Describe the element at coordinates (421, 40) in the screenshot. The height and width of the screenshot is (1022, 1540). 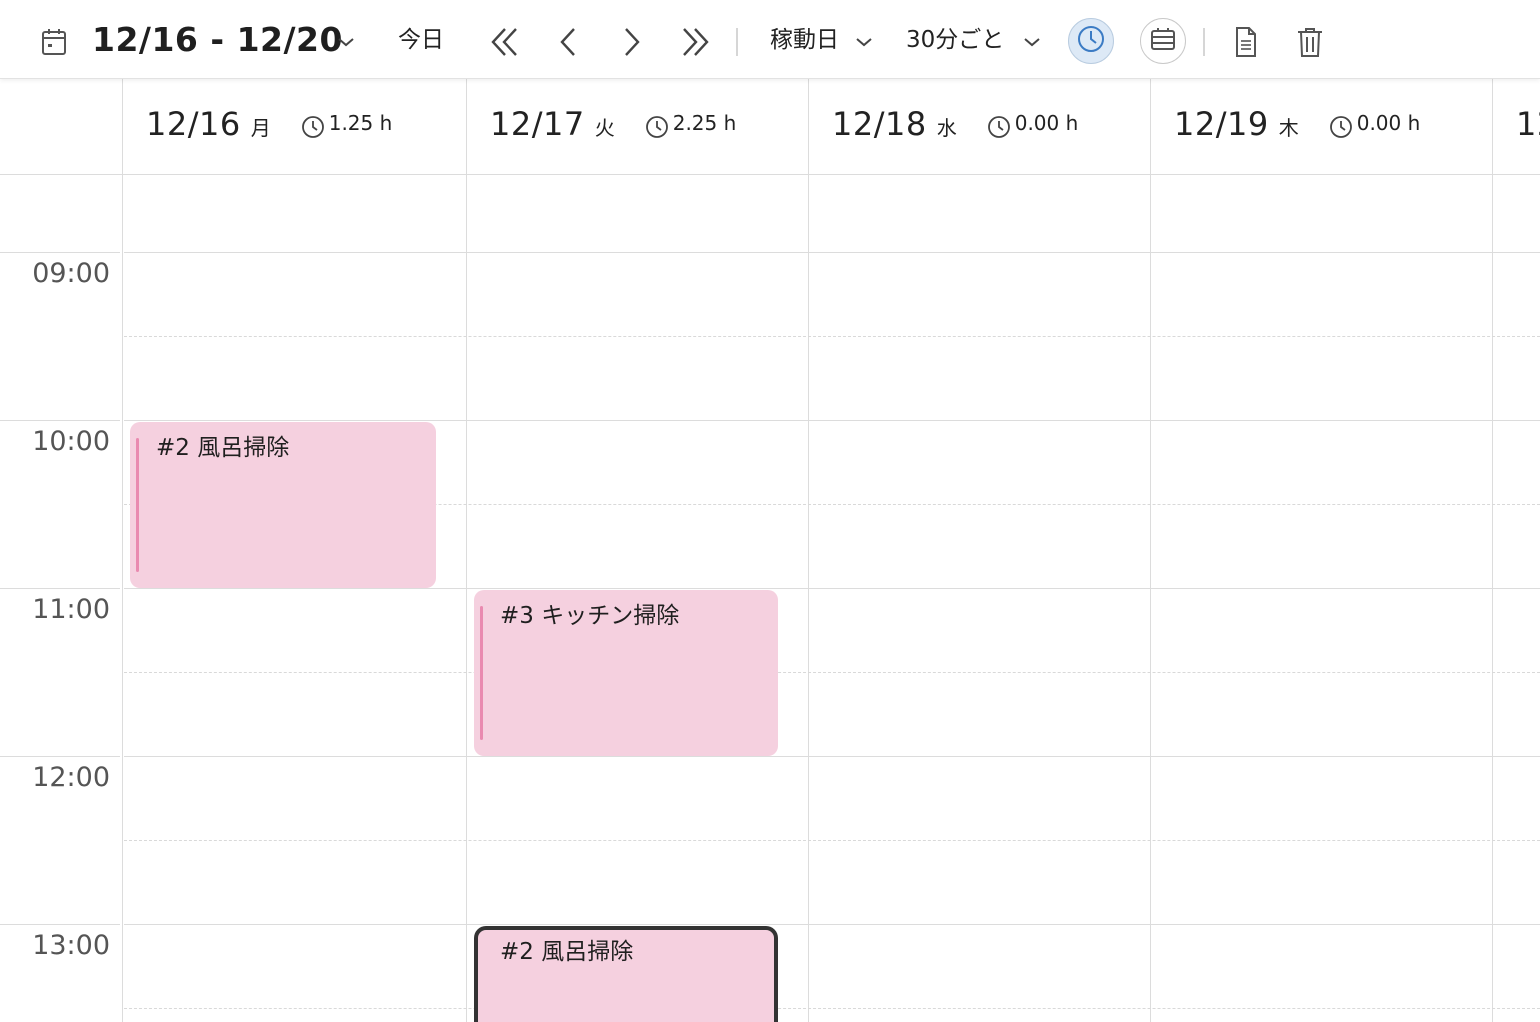
I see `today-button: 今日` at that location.